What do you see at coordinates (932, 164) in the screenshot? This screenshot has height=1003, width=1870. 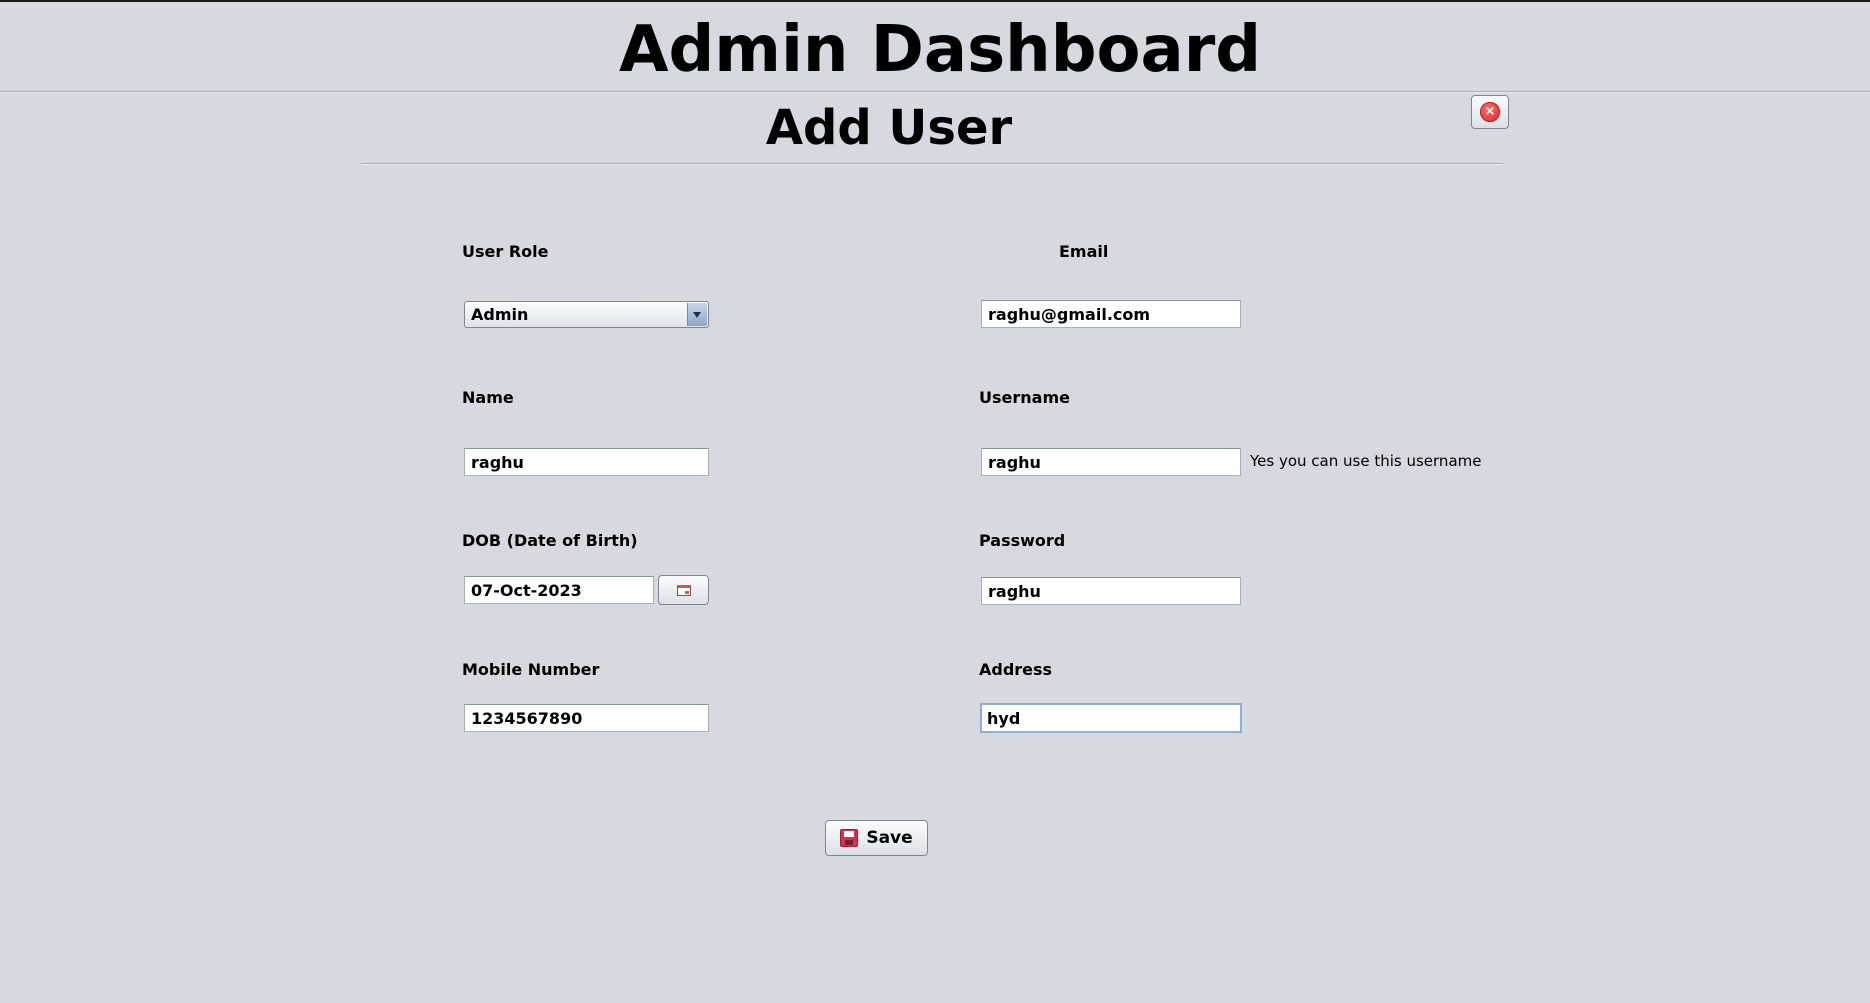 I see `panel-divider` at bounding box center [932, 164].